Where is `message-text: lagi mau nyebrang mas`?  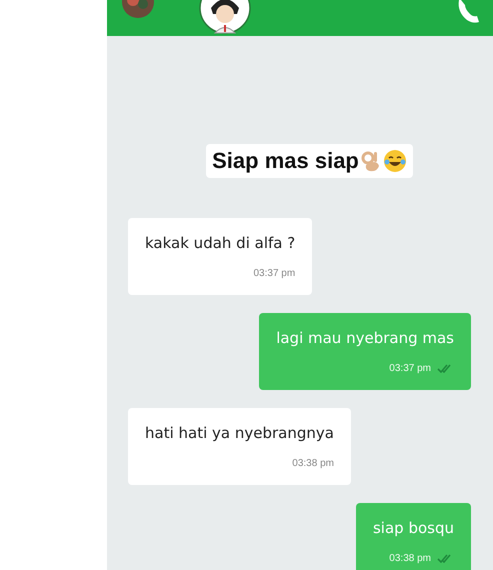 message-text: lagi mau nyebrang mas is located at coordinates (365, 338).